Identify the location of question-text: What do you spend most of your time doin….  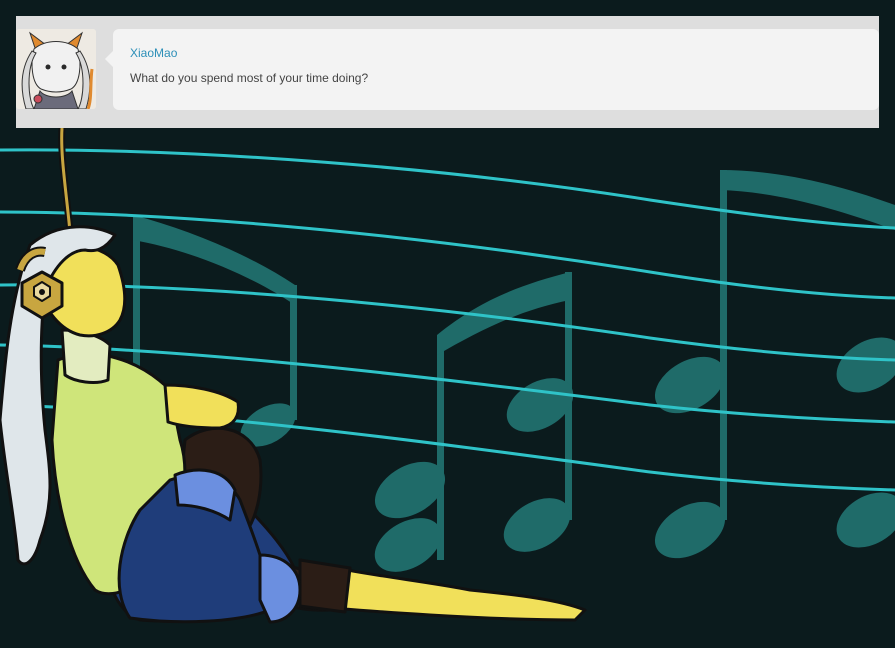
(249, 78).